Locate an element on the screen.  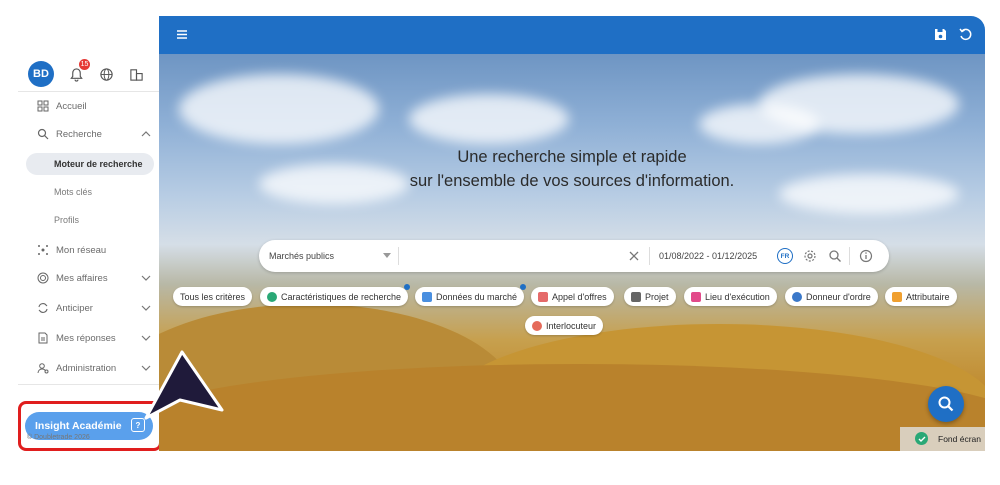
user-settings-icon is located at coordinates (43, 368).